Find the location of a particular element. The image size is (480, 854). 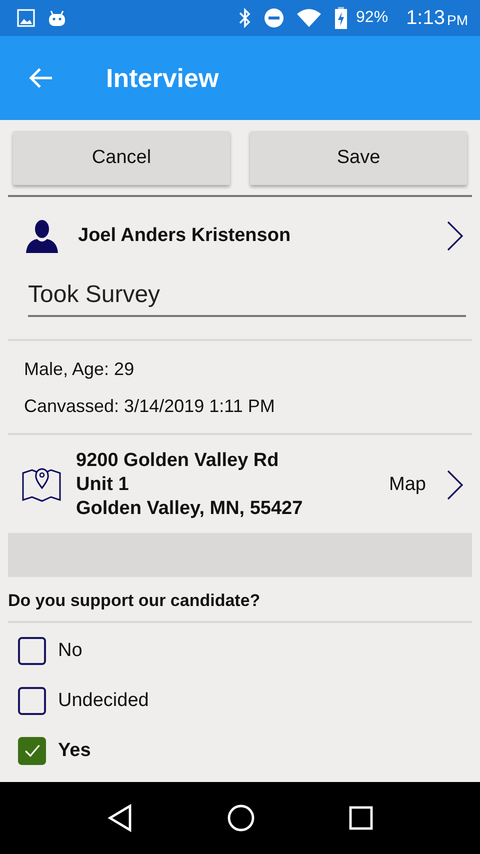

screen-title: Interview is located at coordinates (162, 78).